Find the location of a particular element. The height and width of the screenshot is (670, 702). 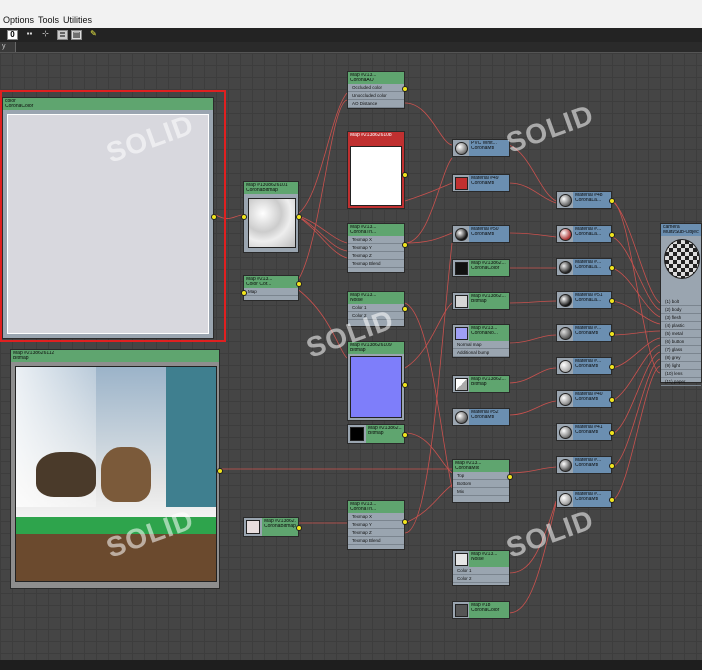

toolbar-button-1: 0 is located at coordinates (12, 35).